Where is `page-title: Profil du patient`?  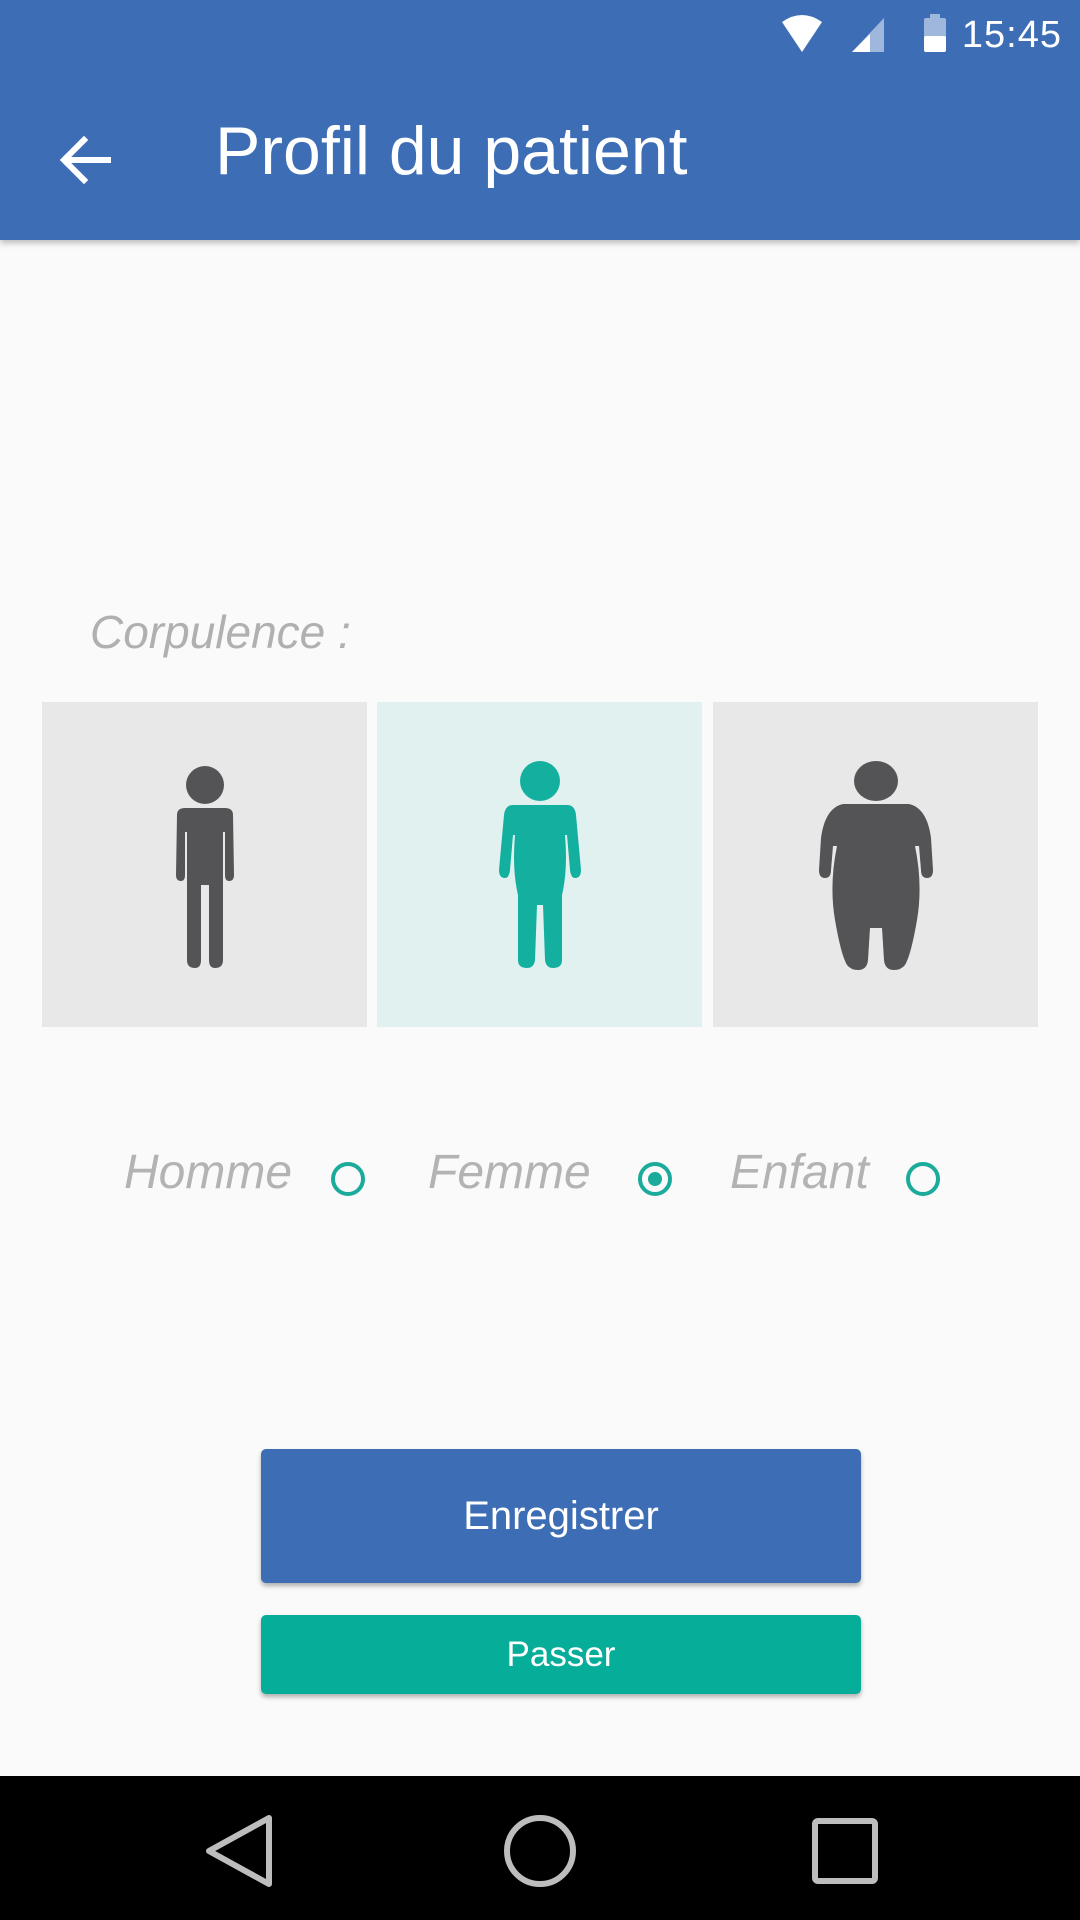
page-title: Profil du patient is located at coordinates (451, 151).